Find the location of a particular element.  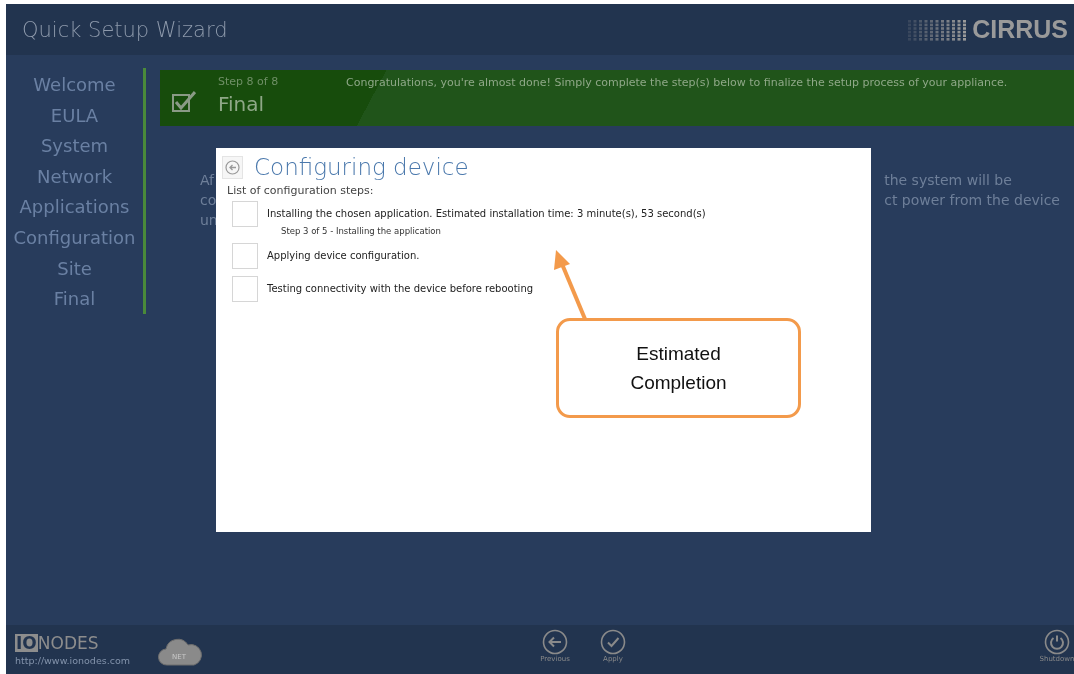

window-title: Quick Setup Wizard is located at coordinates (125, 29).